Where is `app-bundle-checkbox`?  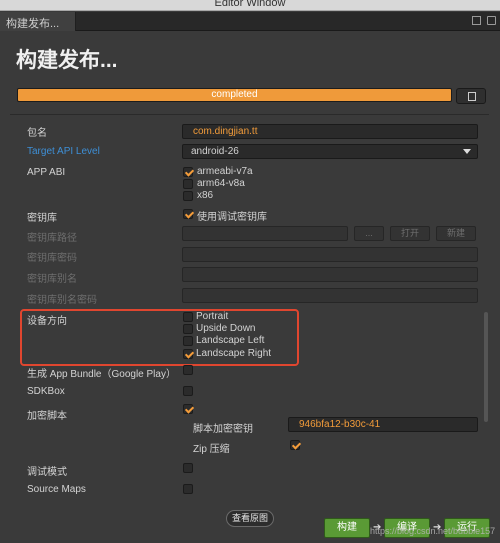
app-bundle-checkbox is located at coordinates (188, 370).